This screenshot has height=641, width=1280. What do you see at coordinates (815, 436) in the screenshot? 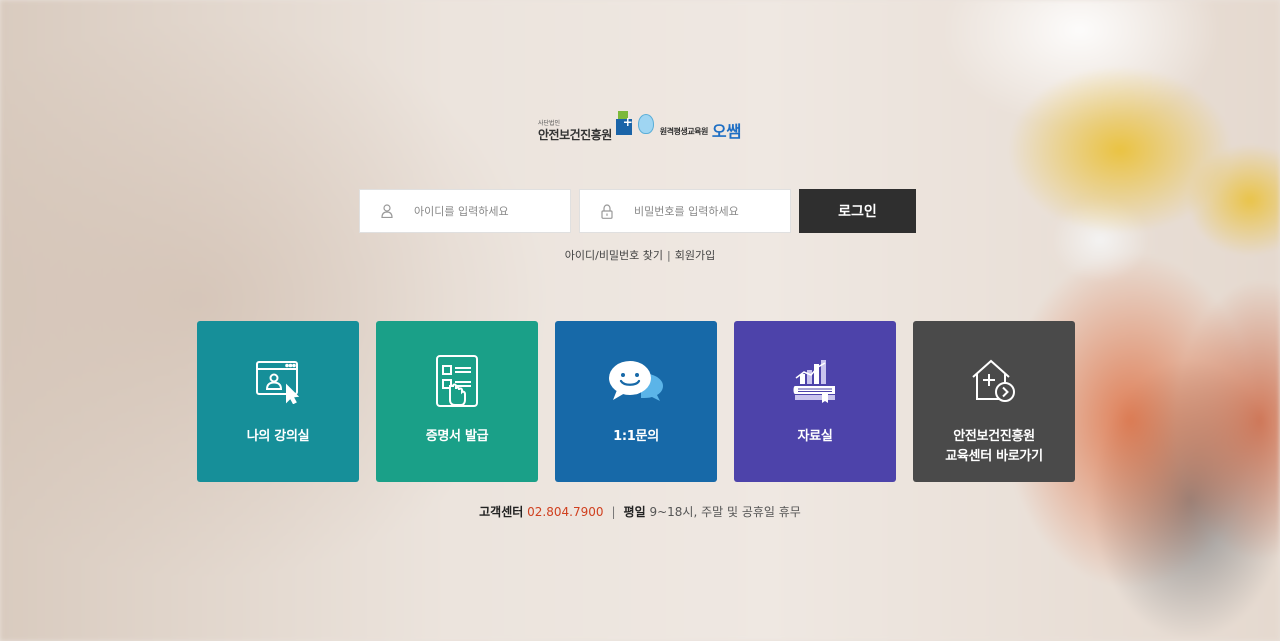
I see `tile-label: 자료실` at bounding box center [815, 436].